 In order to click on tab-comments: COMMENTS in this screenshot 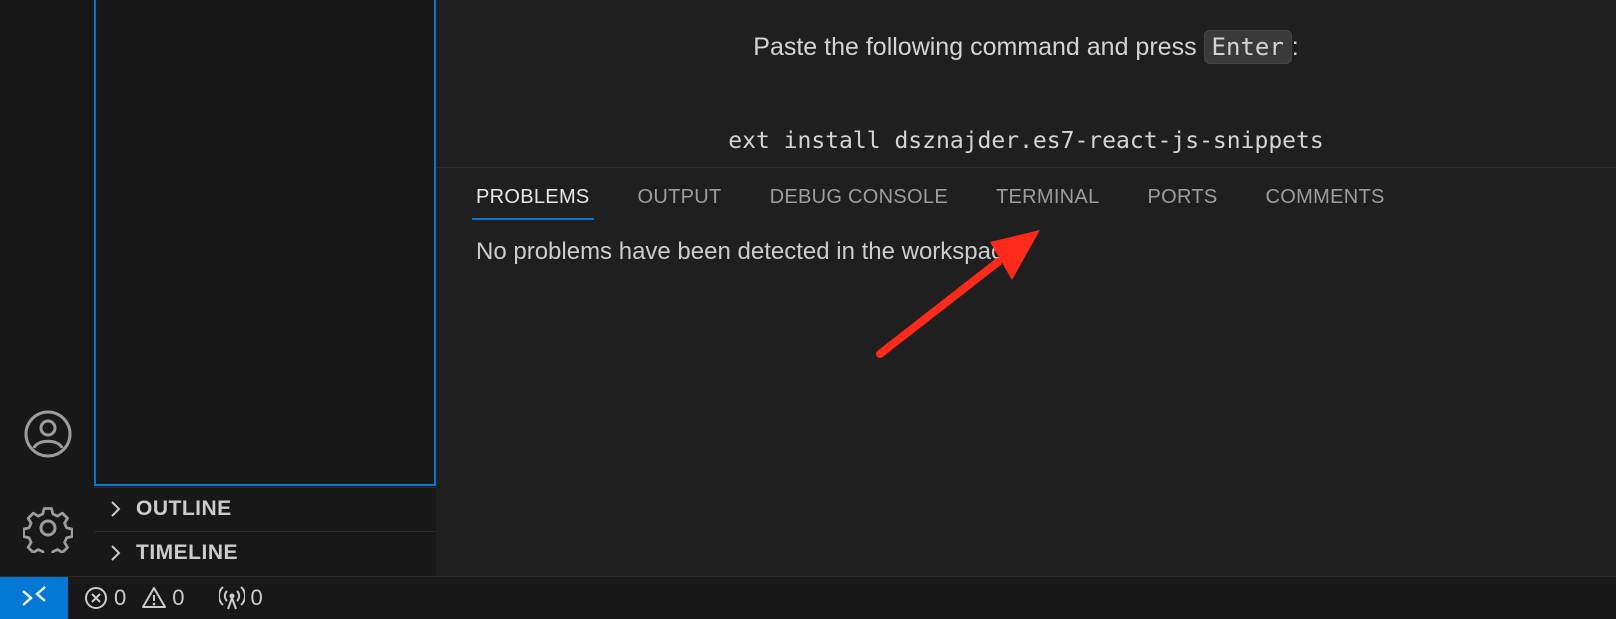, I will do `click(1325, 197)`.